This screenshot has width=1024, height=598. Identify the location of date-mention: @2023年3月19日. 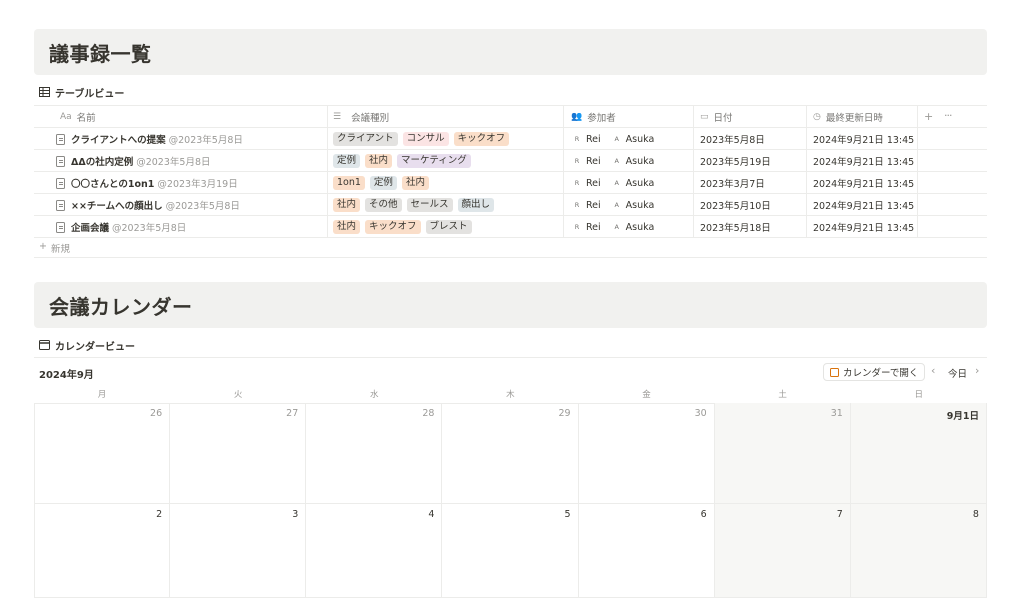
(197, 184).